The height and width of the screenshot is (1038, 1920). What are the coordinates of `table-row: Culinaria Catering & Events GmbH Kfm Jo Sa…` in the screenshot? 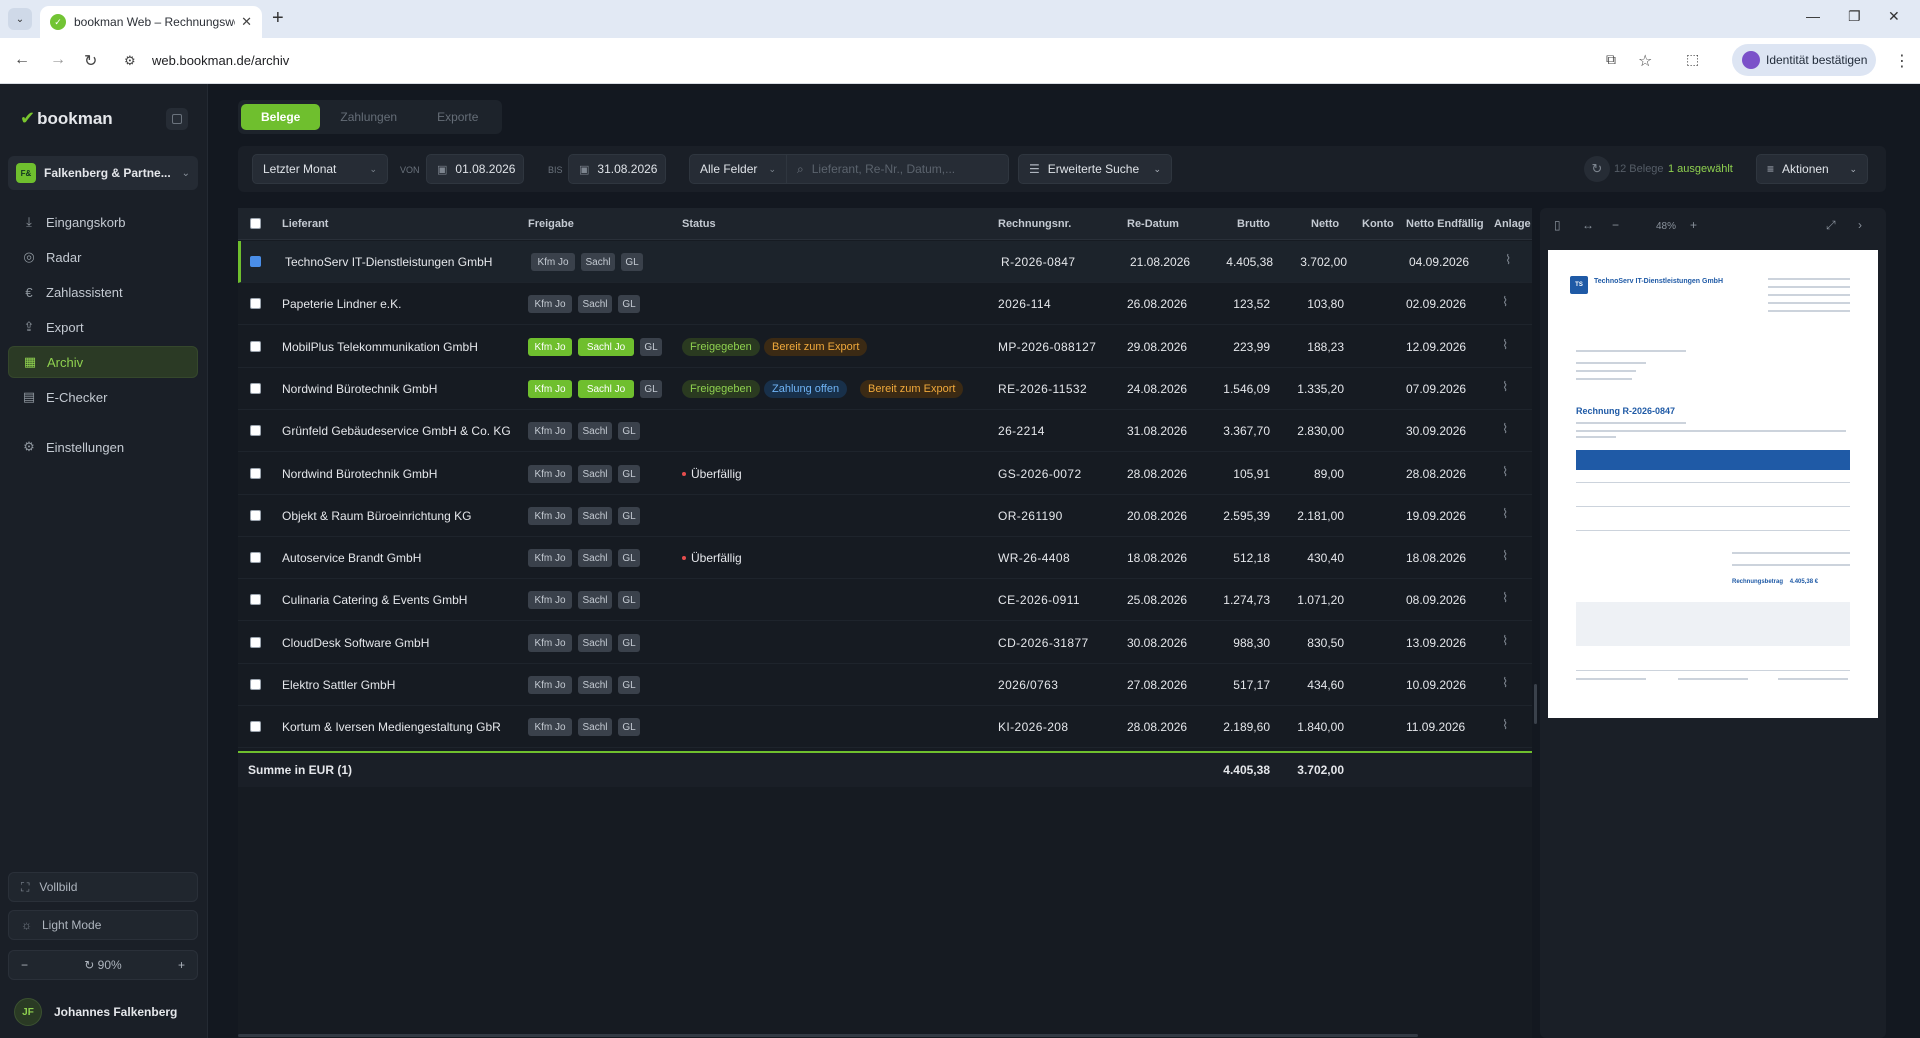 It's located at (885, 600).